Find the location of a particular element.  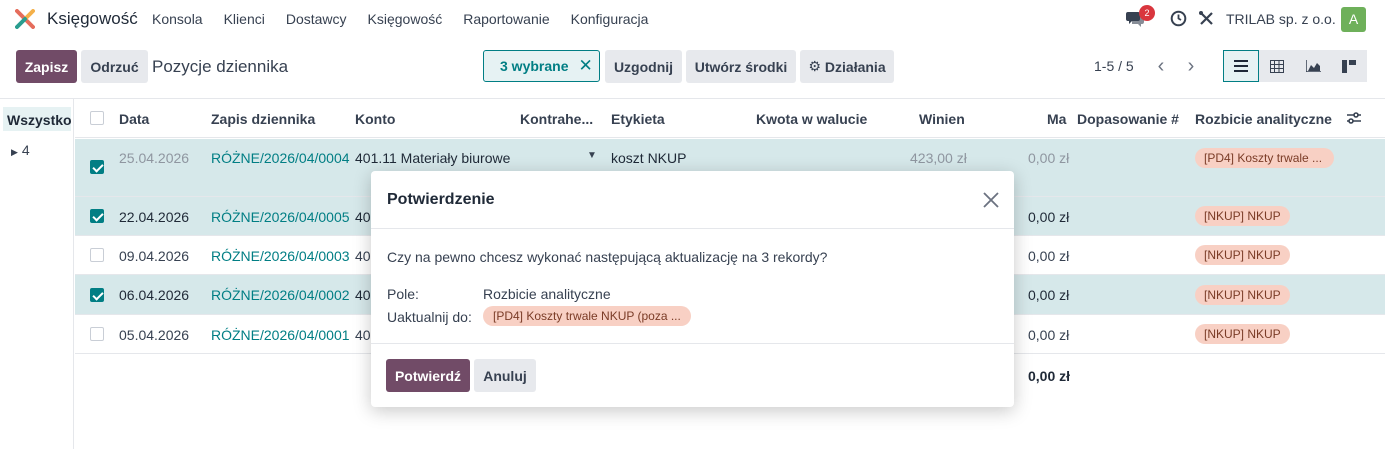

dialog-title: Potwierdzenie is located at coordinates (441, 199).